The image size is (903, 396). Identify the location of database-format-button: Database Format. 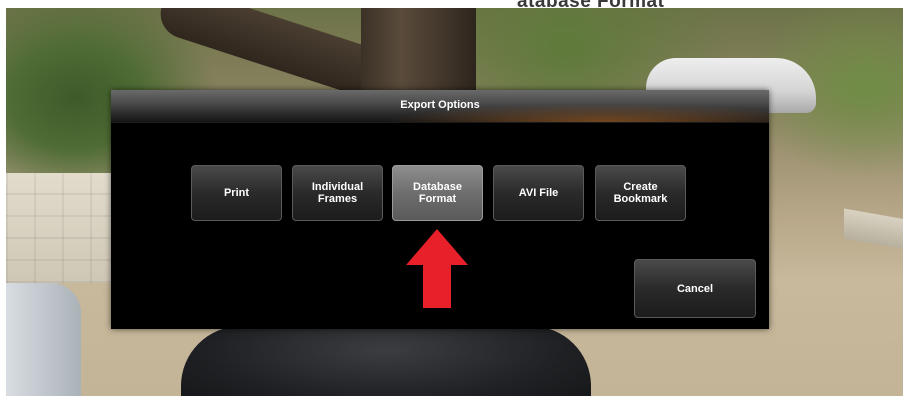
(437, 193).